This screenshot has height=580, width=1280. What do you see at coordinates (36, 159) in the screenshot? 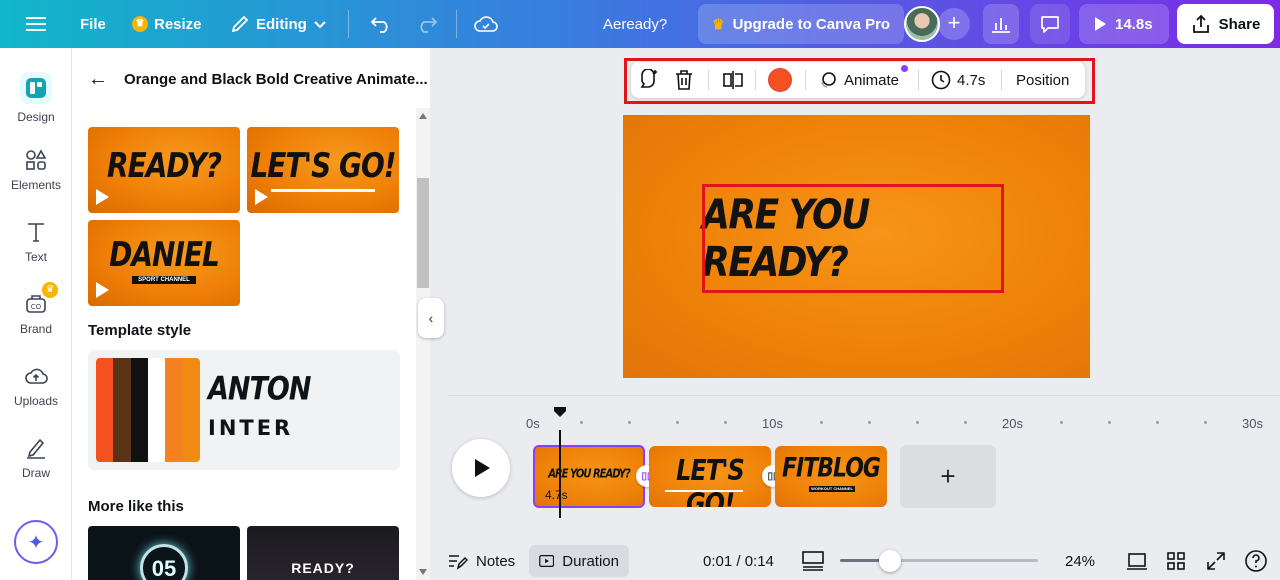
I see `shapes-icon` at bounding box center [36, 159].